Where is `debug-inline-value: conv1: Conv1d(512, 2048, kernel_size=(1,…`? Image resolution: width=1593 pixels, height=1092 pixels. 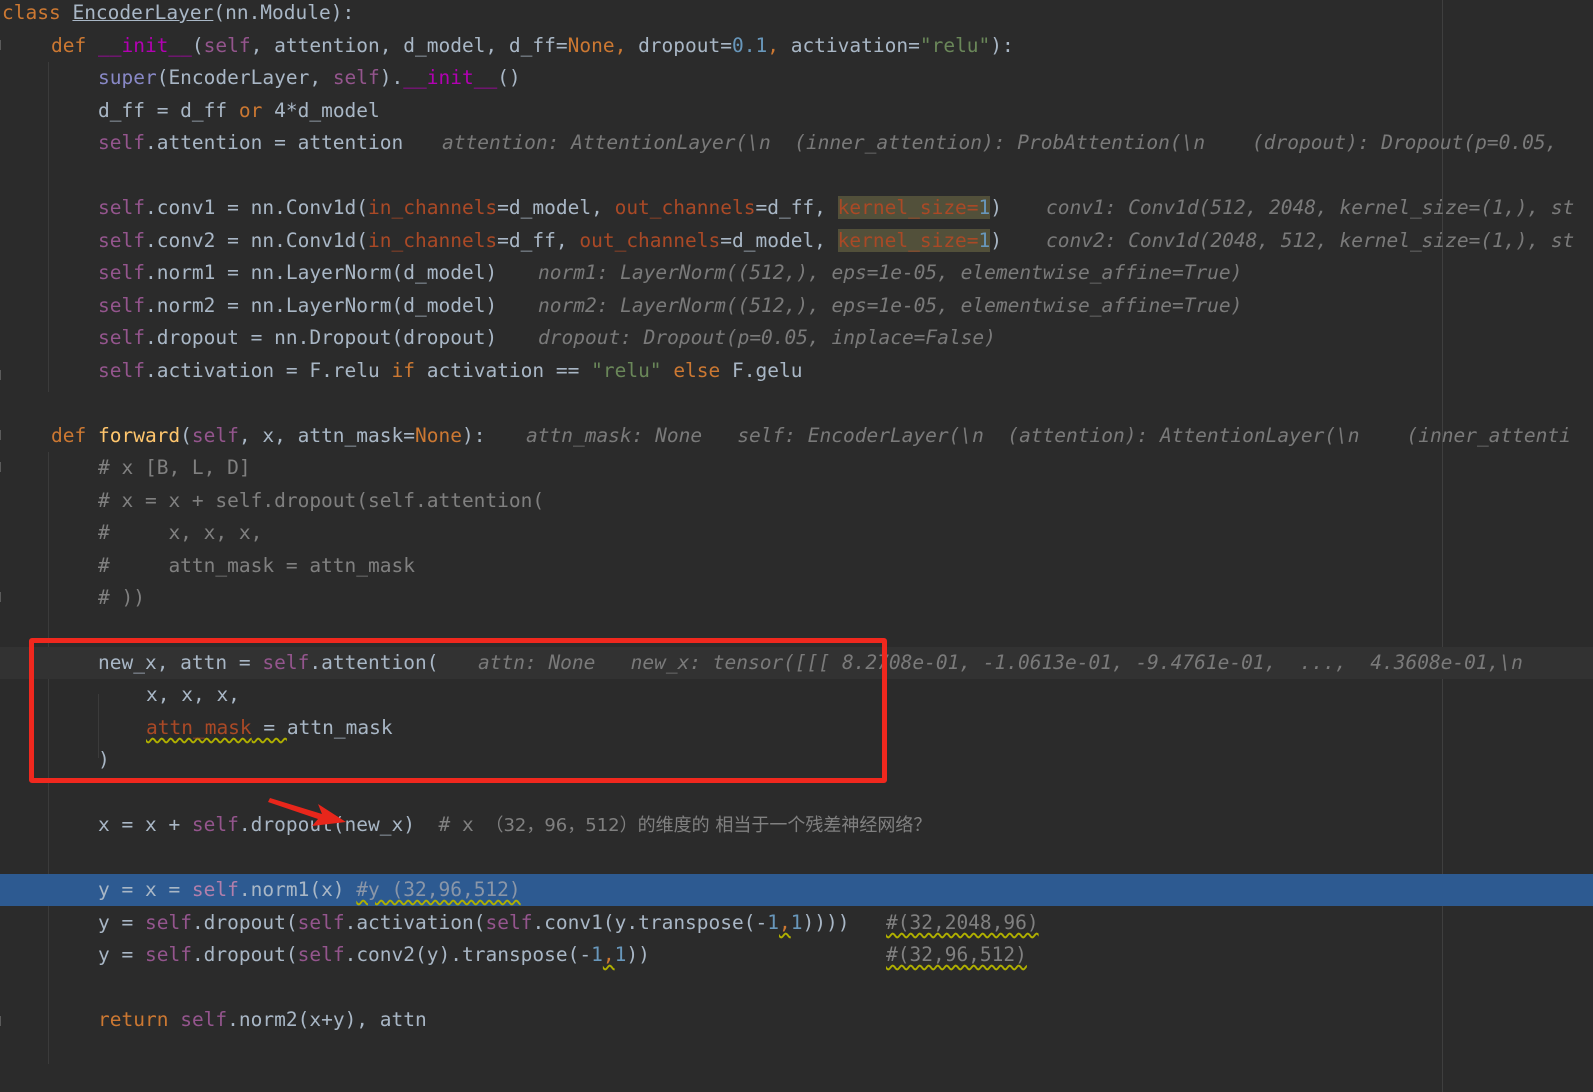 debug-inline-value: conv1: Conv1d(512, 2048, kernel_size=(1,… is located at coordinates (1310, 207).